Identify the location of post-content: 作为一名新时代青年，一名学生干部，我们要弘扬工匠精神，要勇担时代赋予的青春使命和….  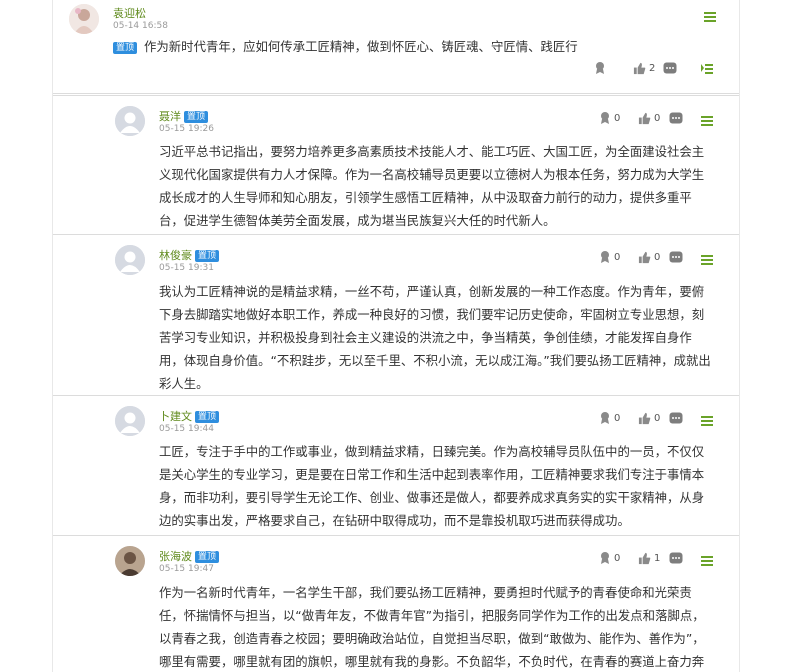
(432, 627).